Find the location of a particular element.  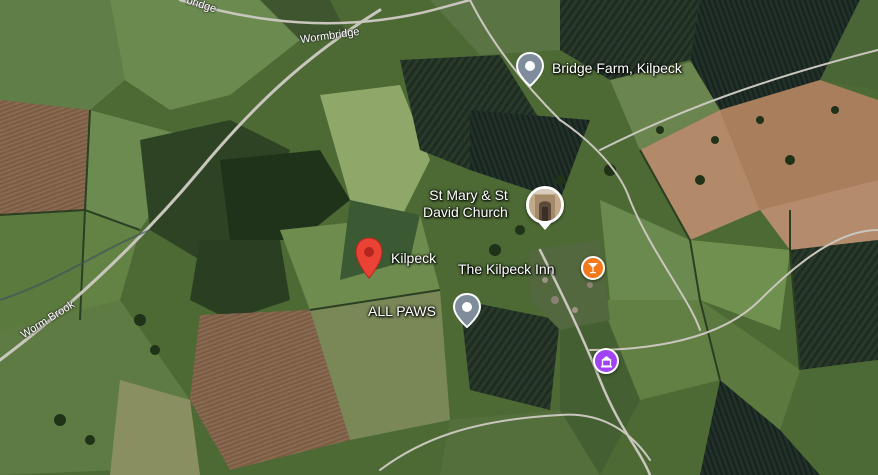

landmark-marker is located at coordinates (606, 361).